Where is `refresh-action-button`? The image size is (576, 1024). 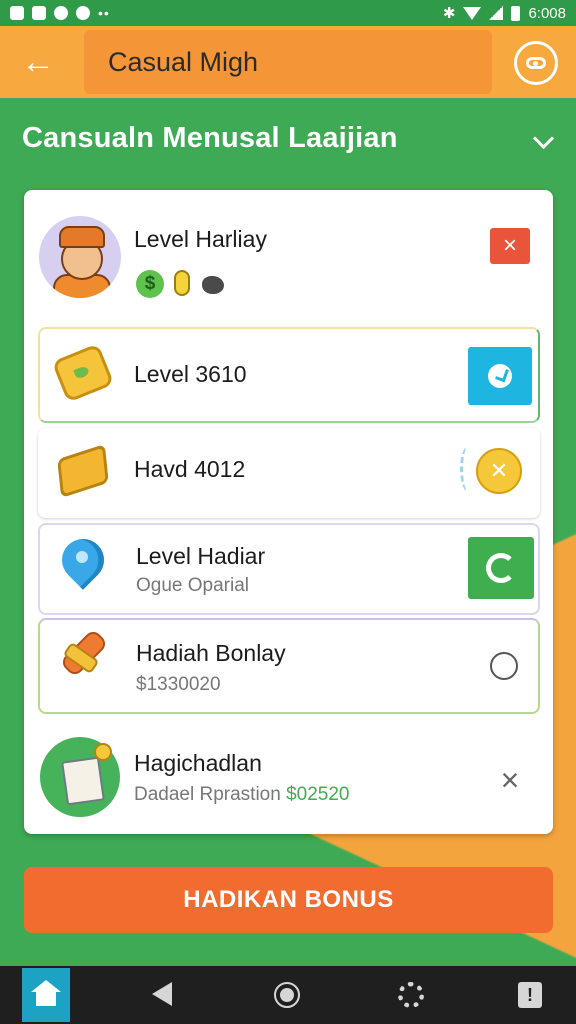 refresh-action-button is located at coordinates (501, 568).